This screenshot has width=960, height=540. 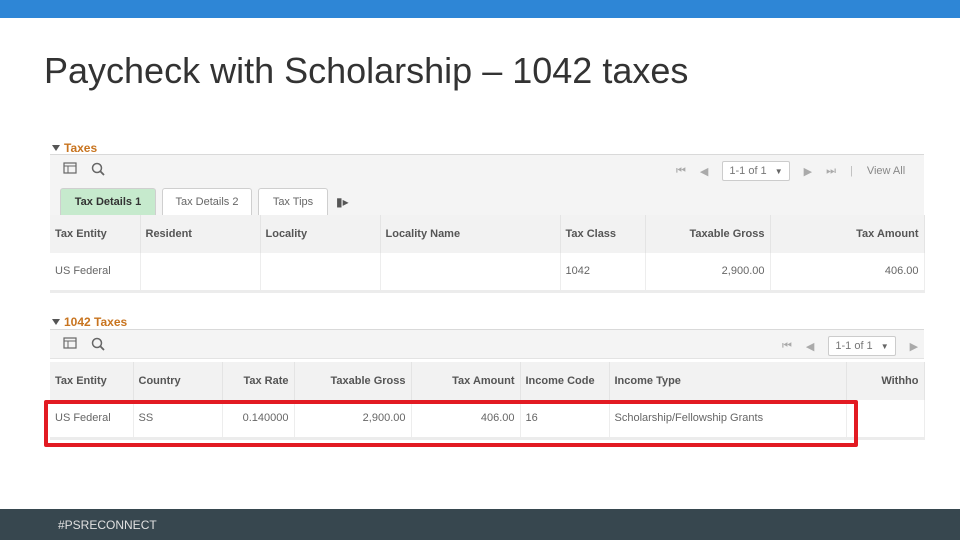 I want to click on table-cell: 0.140000, so click(x=258, y=420).